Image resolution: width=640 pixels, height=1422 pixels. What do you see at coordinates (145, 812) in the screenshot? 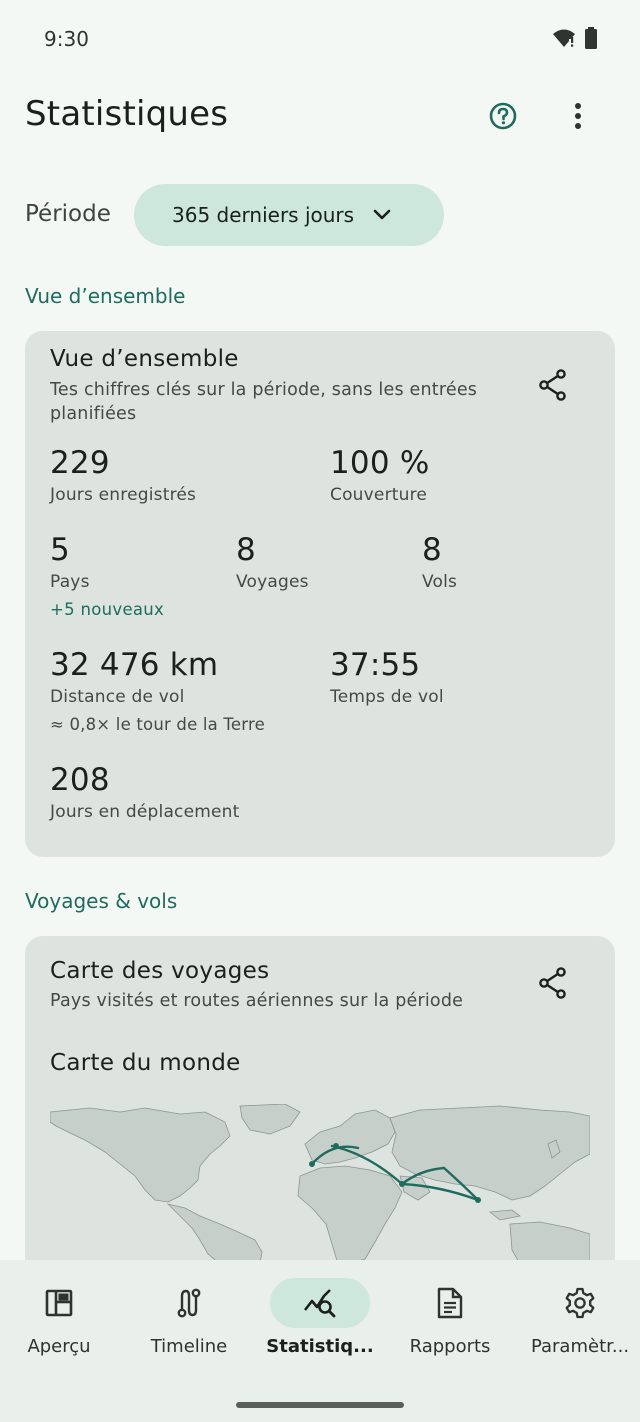
I see `stat-label: Jours en déplacement` at bounding box center [145, 812].